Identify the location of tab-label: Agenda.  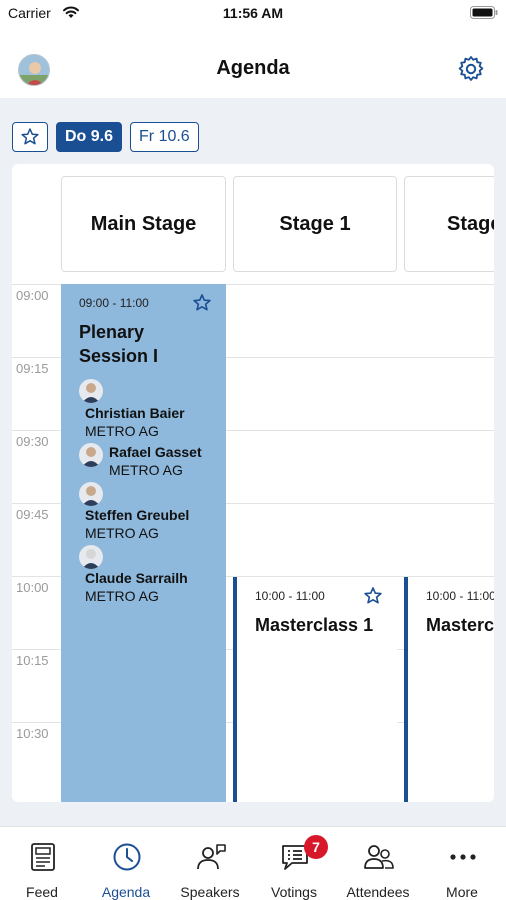
(126, 892).